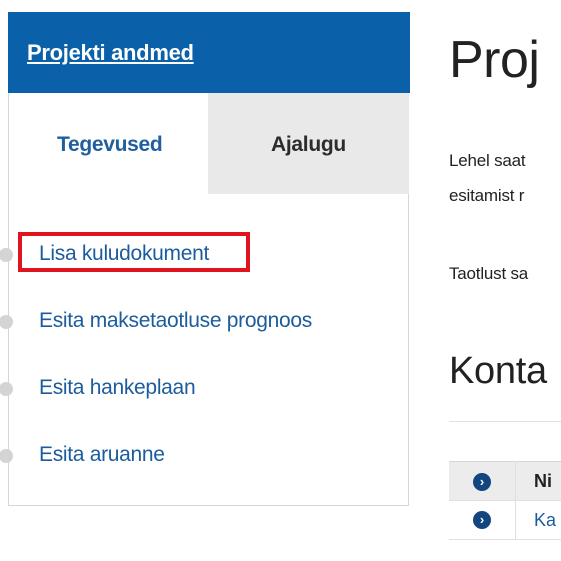 The height and width of the screenshot is (561, 561). I want to click on contact-name-link: Ka, so click(545, 520).